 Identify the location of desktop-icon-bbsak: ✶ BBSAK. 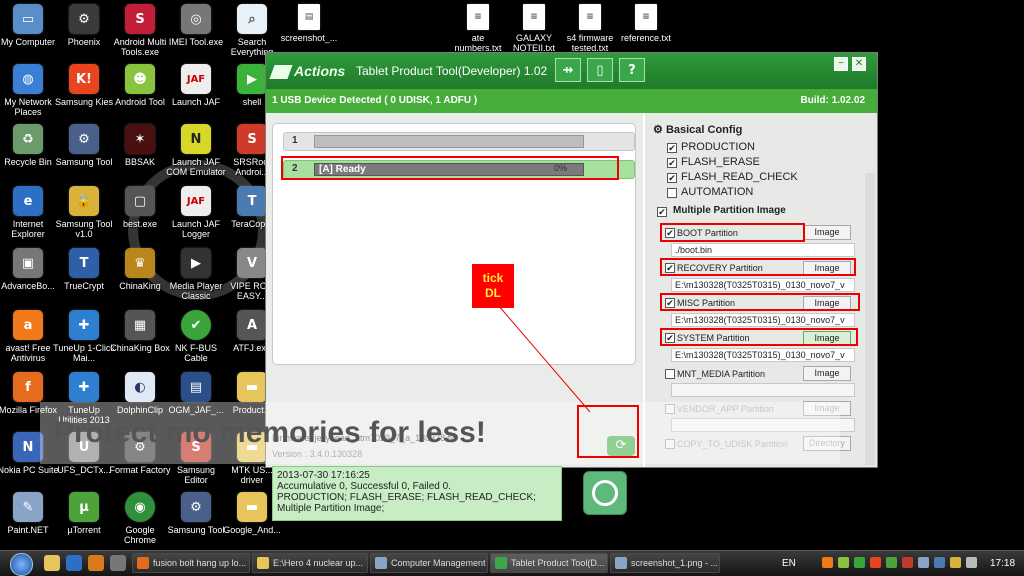
(140, 145).